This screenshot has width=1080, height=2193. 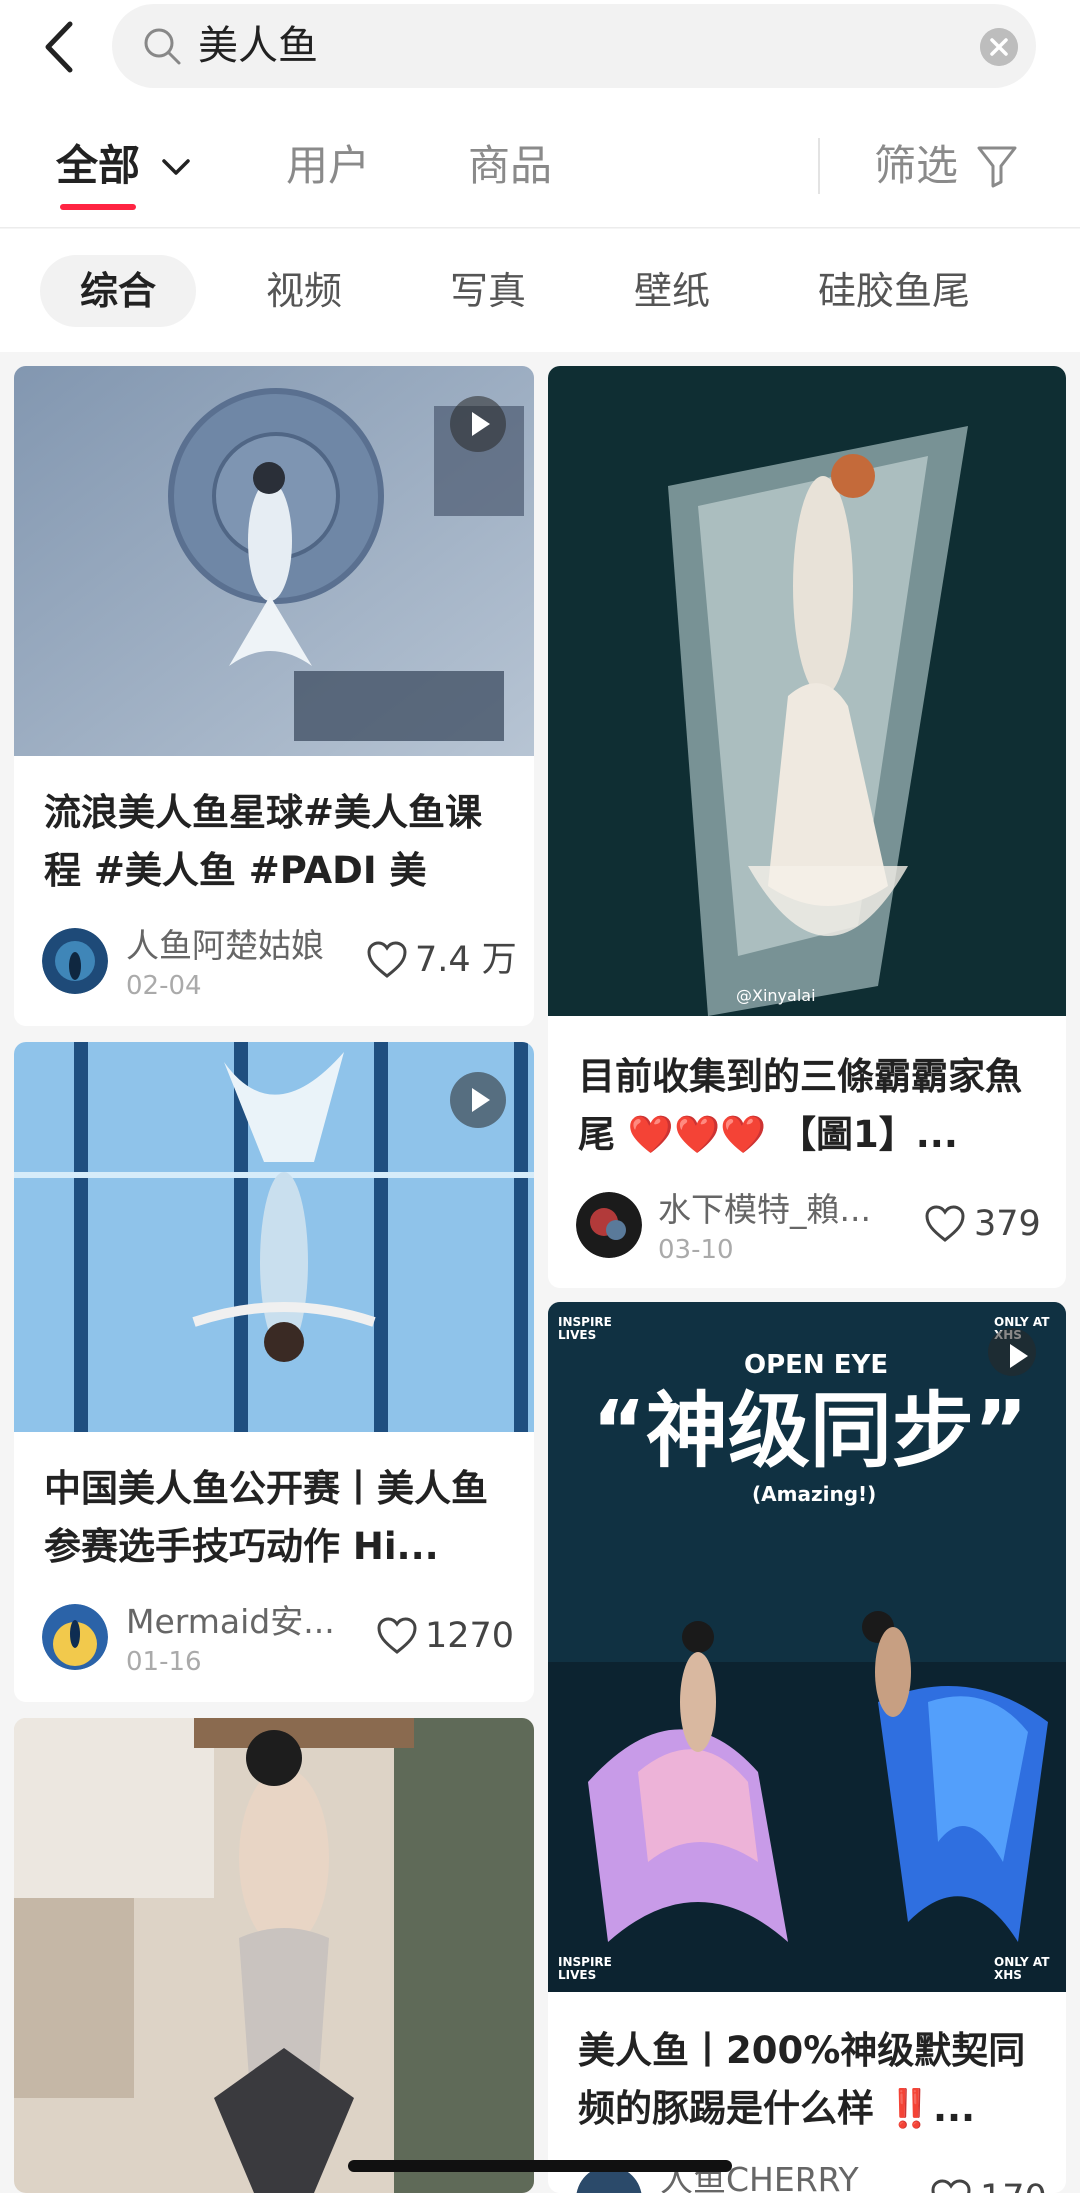 What do you see at coordinates (999, 47) in the screenshot?
I see `clear-icon` at bounding box center [999, 47].